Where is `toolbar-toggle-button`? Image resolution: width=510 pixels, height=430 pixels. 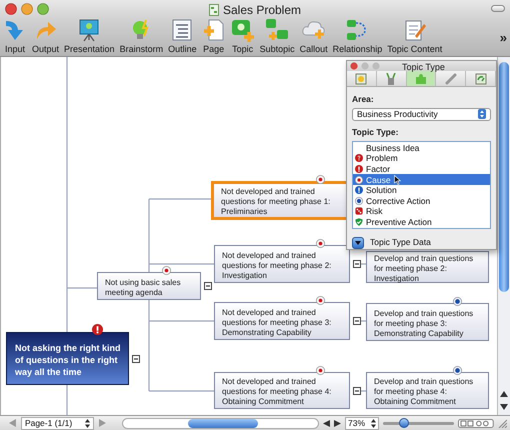
toolbar-toggle-button is located at coordinates (498, 8).